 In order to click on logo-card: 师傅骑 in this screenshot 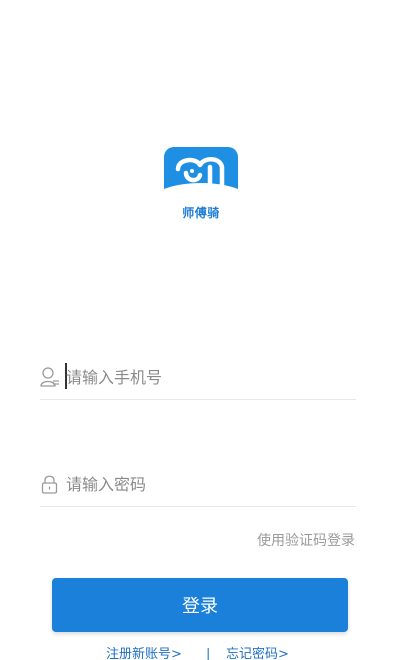, I will do `click(201, 186)`.